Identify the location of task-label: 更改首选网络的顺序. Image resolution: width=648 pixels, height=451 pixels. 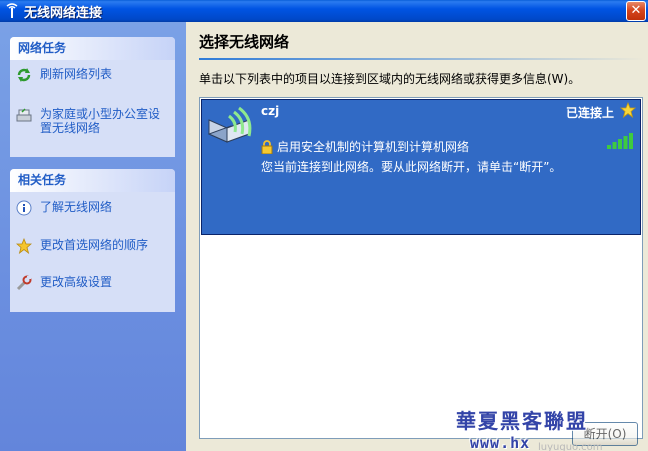
(94, 245).